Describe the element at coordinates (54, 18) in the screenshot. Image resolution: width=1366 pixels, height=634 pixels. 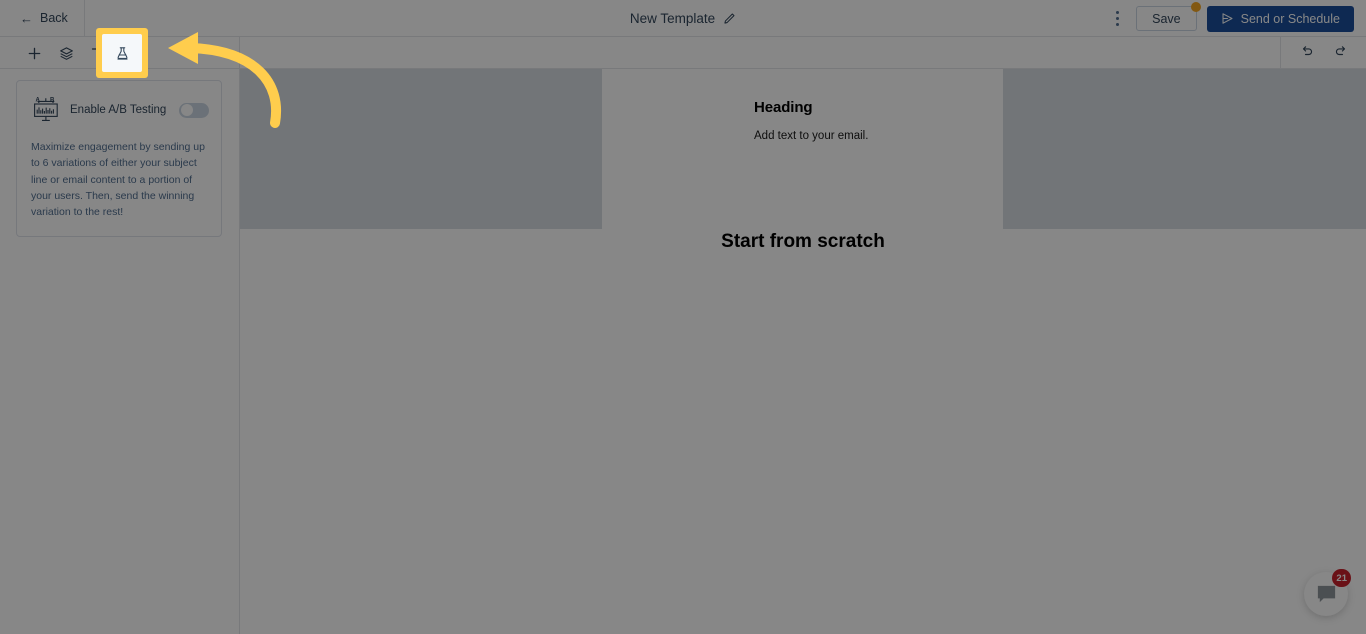
I see `back-button-label: Back` at that location.